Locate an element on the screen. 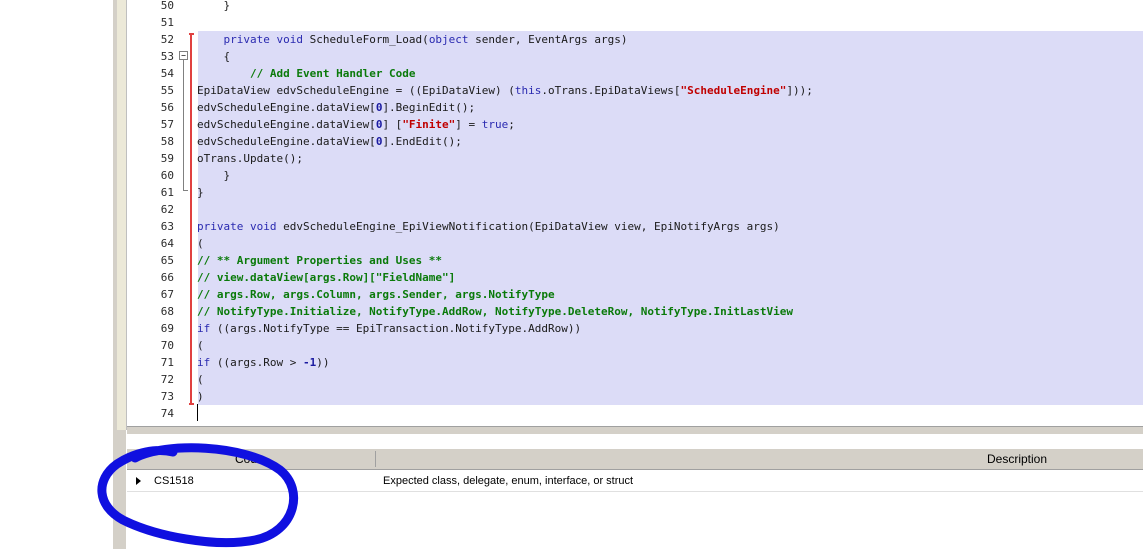 The width and height of the screenshot is (1143, 550). line-number: 56 is located at coordinates (167, 107).